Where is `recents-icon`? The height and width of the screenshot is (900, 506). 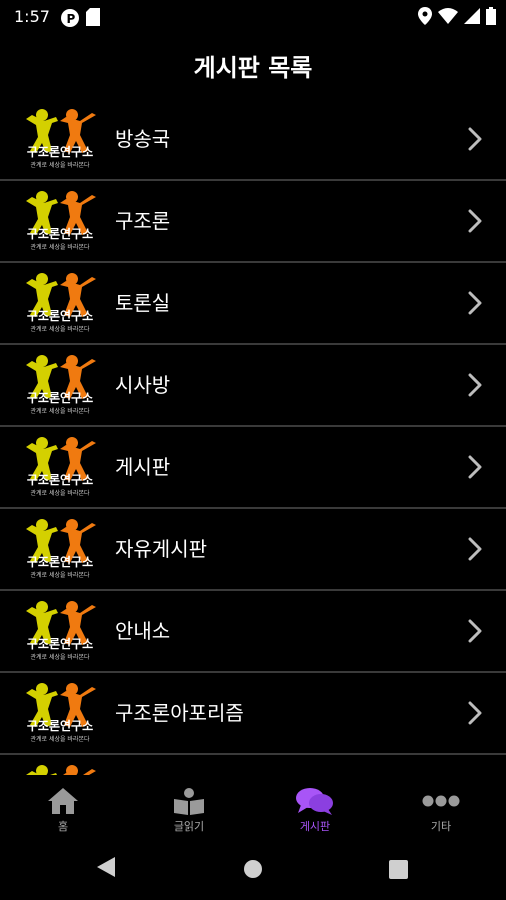 recents-icon is located at coordinates (398, 869).